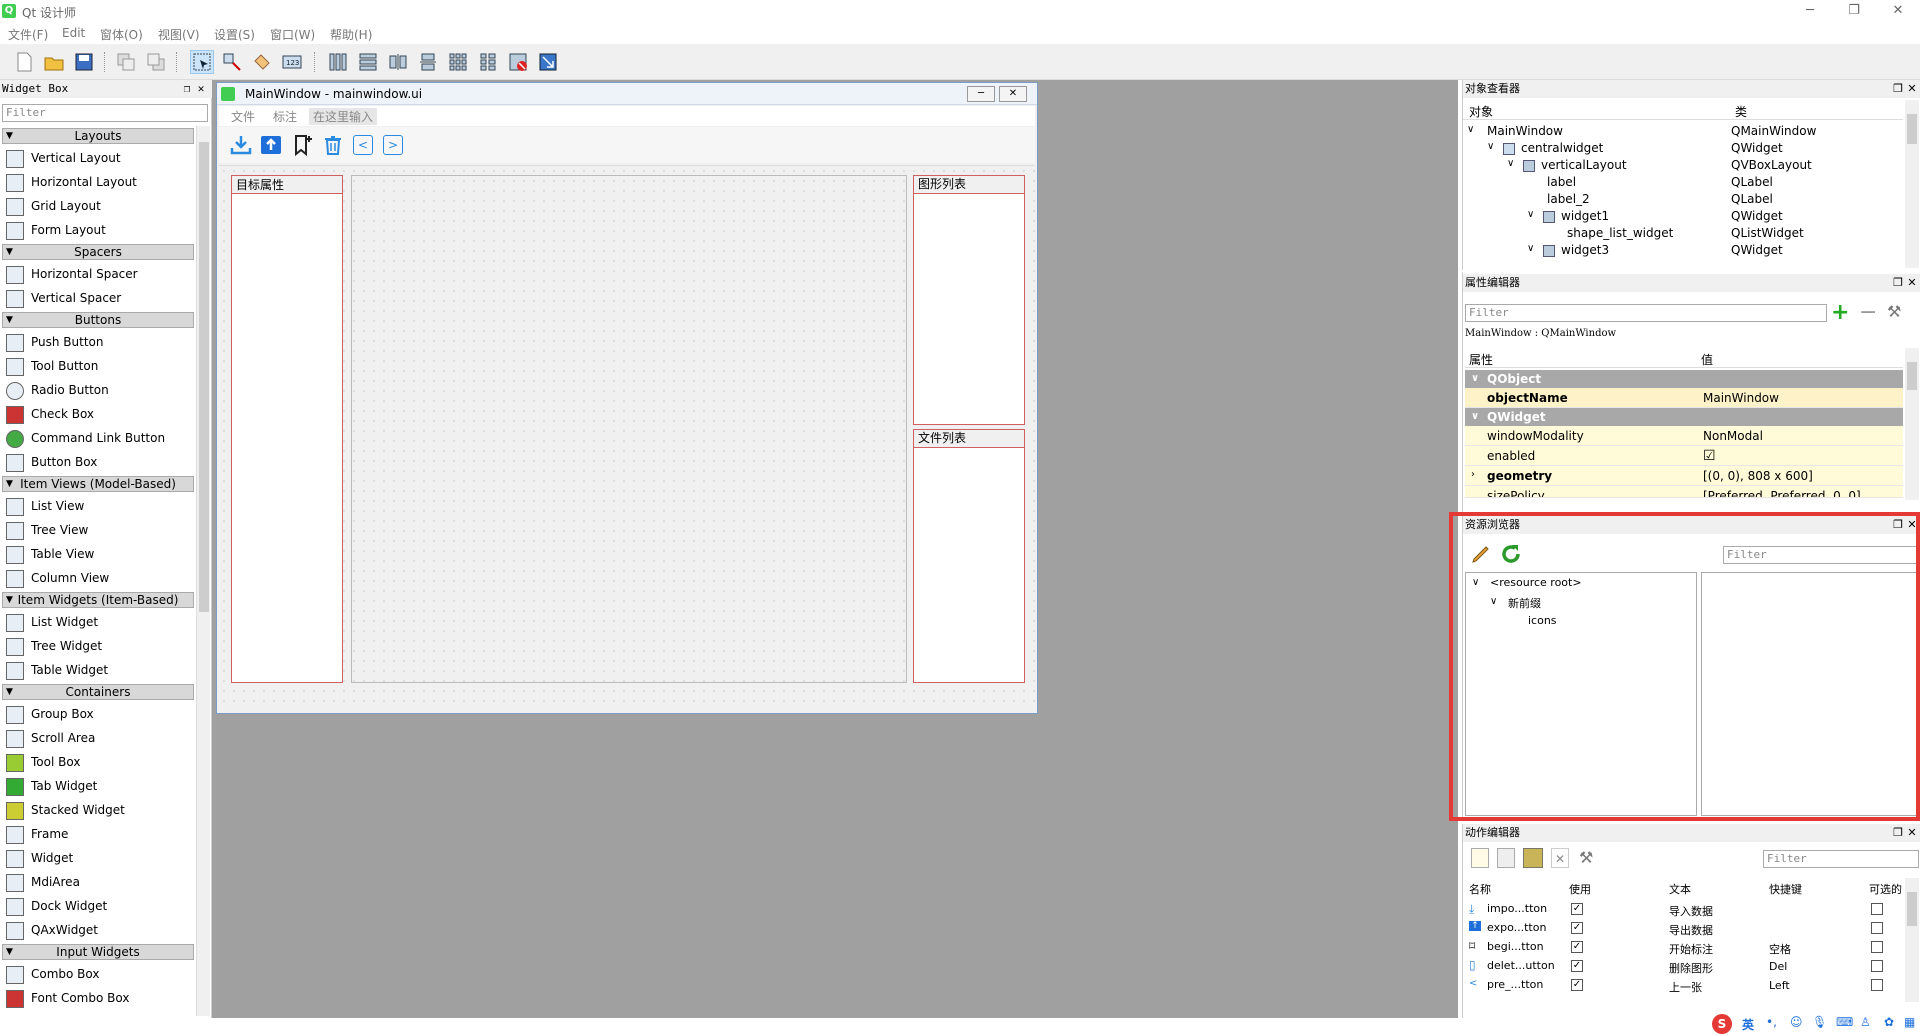 The width and height of the screenshot is (1920, 1036). I want to click on wb-item: Group Box, so click(50, 714).